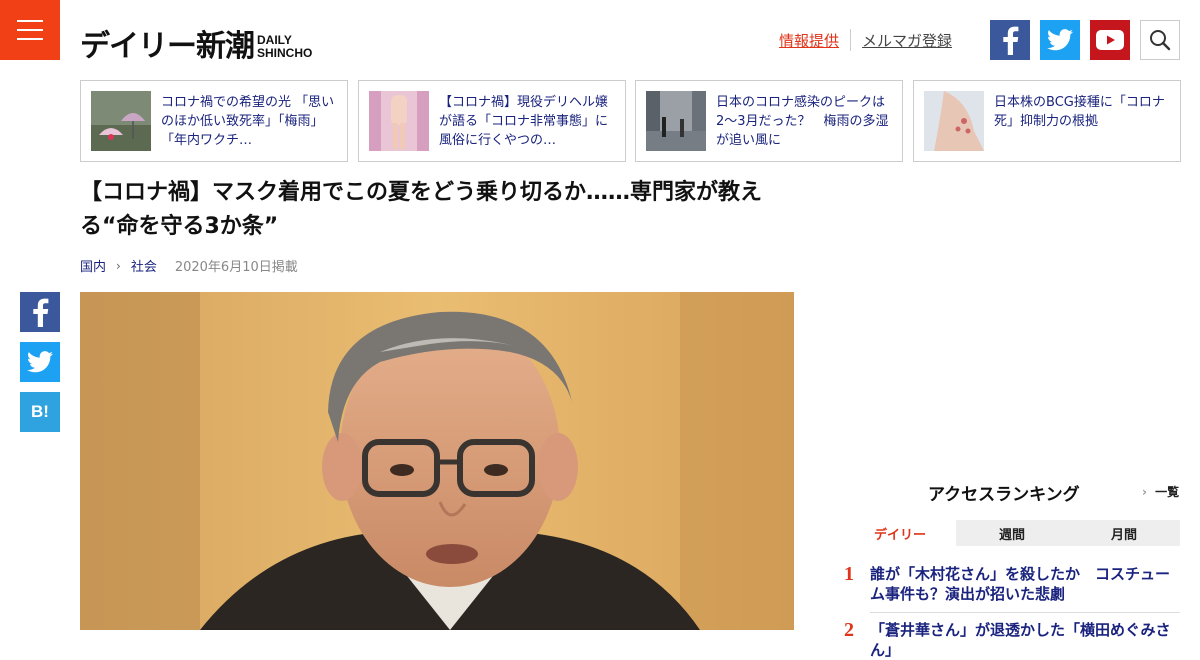  I want to click on share-twitter-button, so click(40, 362).